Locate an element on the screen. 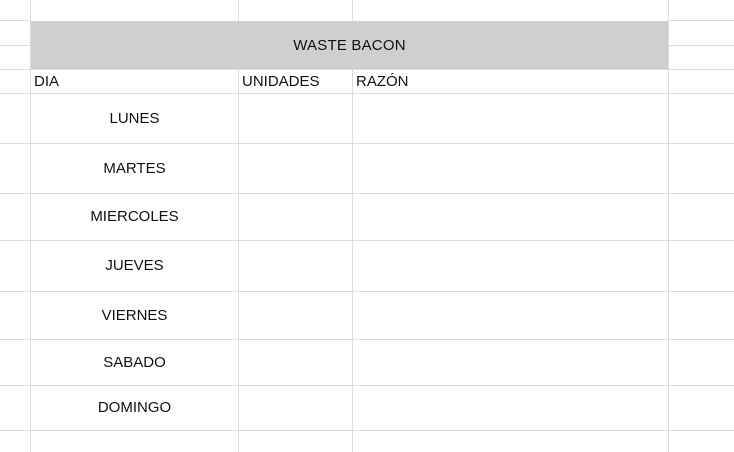  sheet-title-cell: WASTE BACON is located at coordinates (349, 45).